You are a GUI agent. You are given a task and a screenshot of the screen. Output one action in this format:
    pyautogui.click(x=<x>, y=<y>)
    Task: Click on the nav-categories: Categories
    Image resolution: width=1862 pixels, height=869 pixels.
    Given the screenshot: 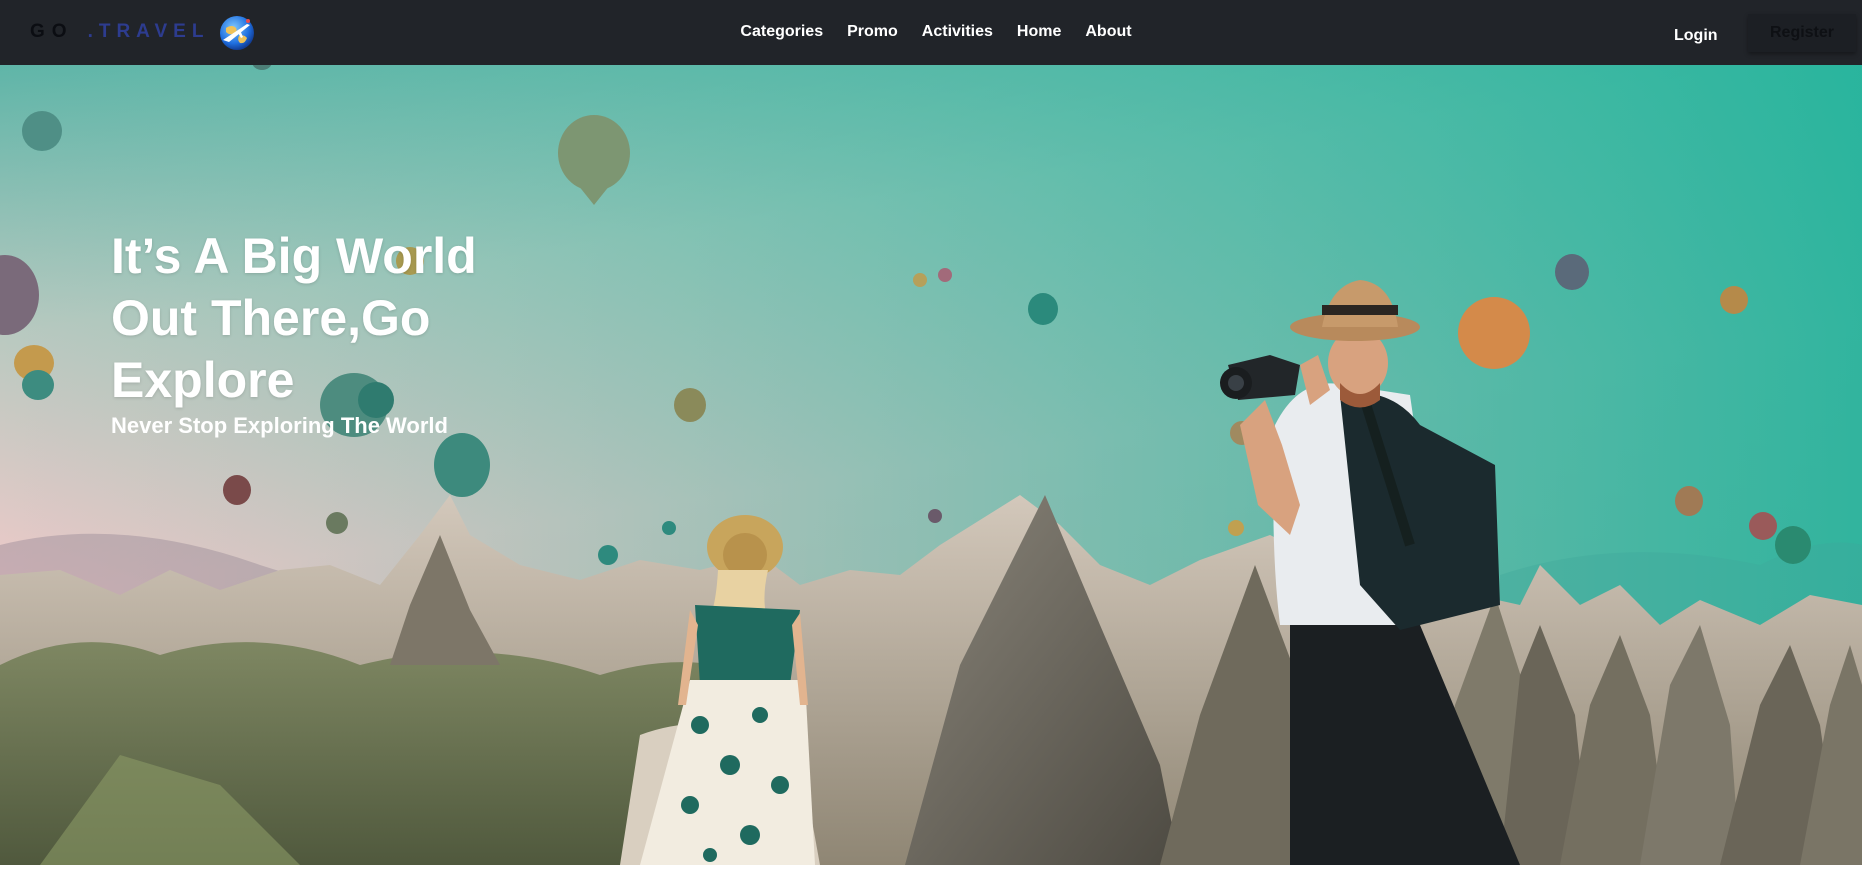 What is the action you would take?
    pyautogui.click(x=781, y=32)
    